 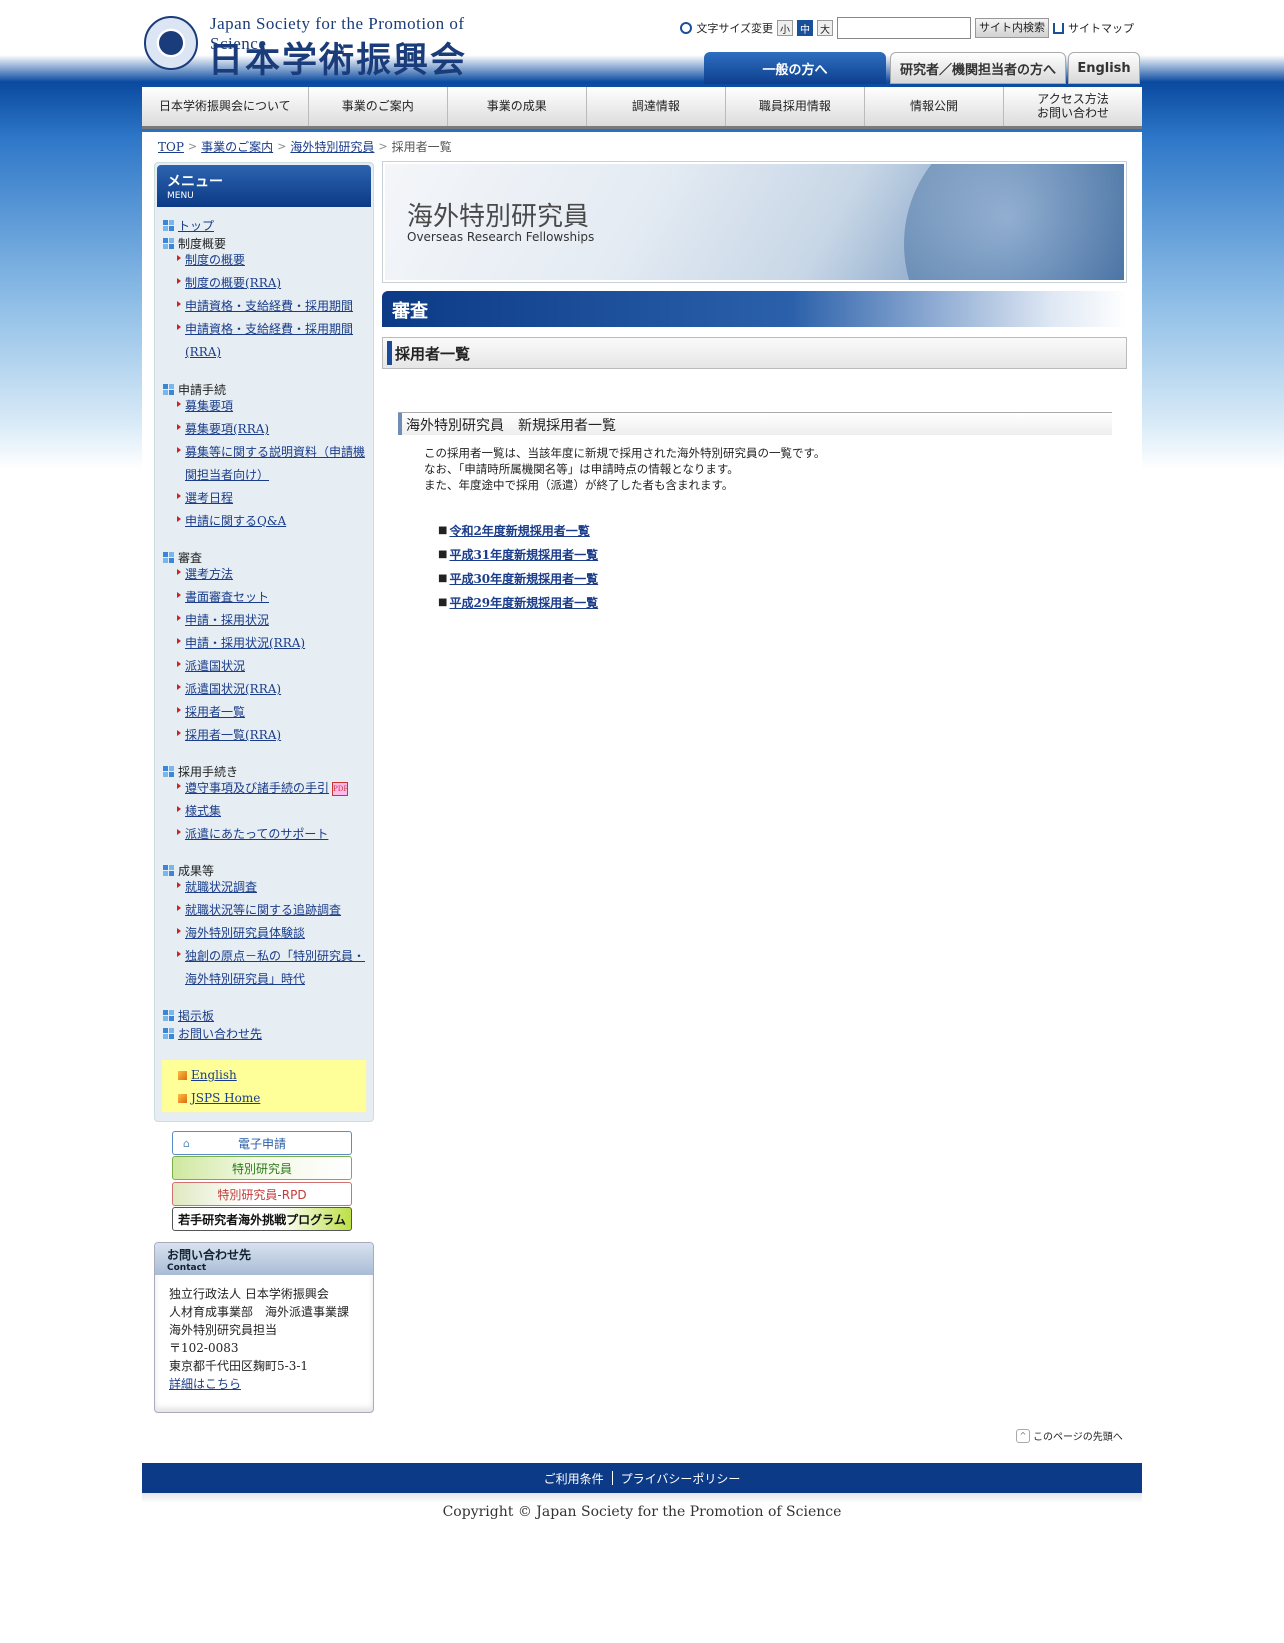 I want to click on sidebar-item: 募集等に関する説明資料（申請機関担当者向け）, so click(x=271, y=464).